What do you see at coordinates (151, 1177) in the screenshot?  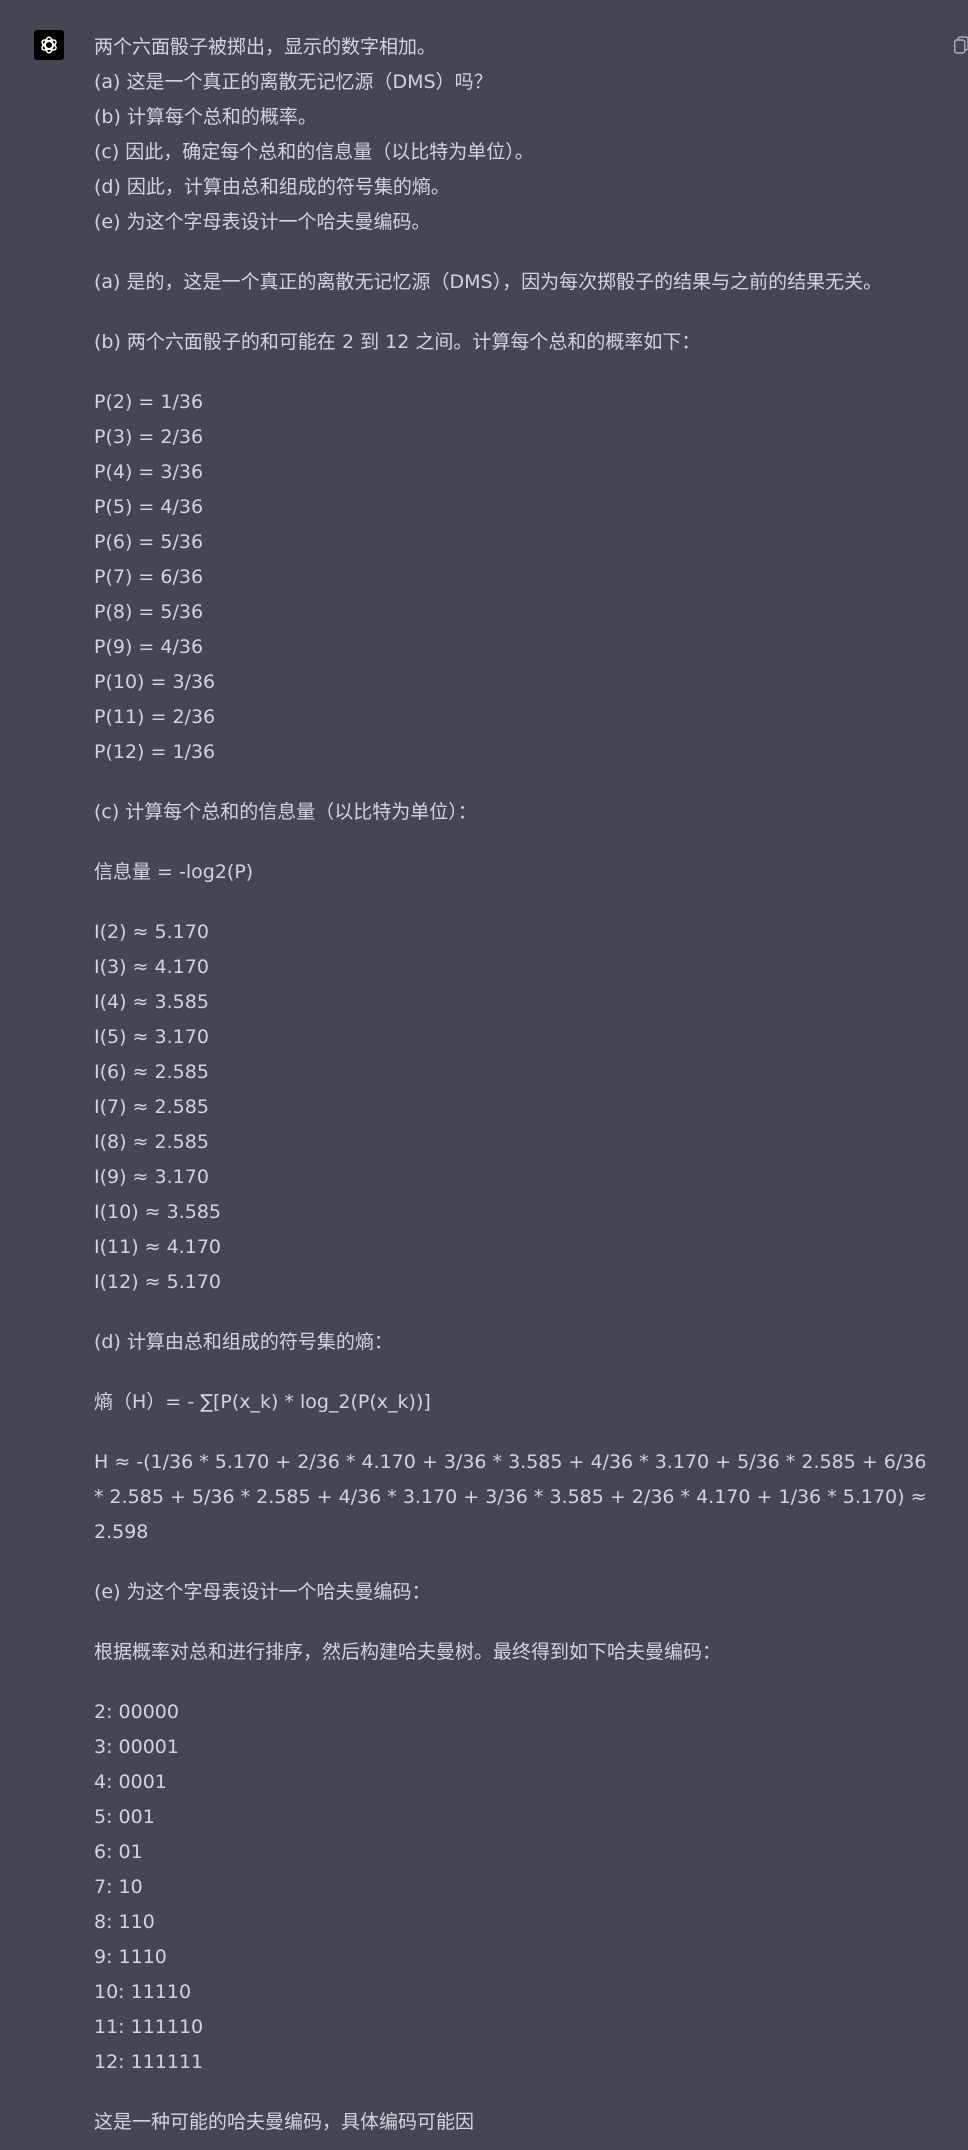 I see `information-line: I(9) ≈ 3.170` at bounding box center [151, 1177].